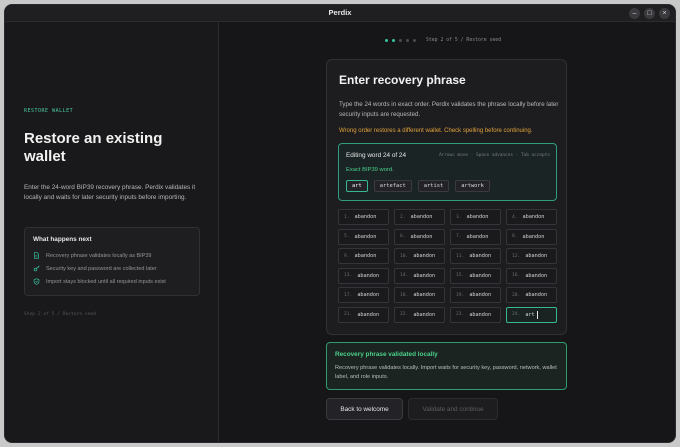  I want to click on word-number: 4., so click(515, 217).